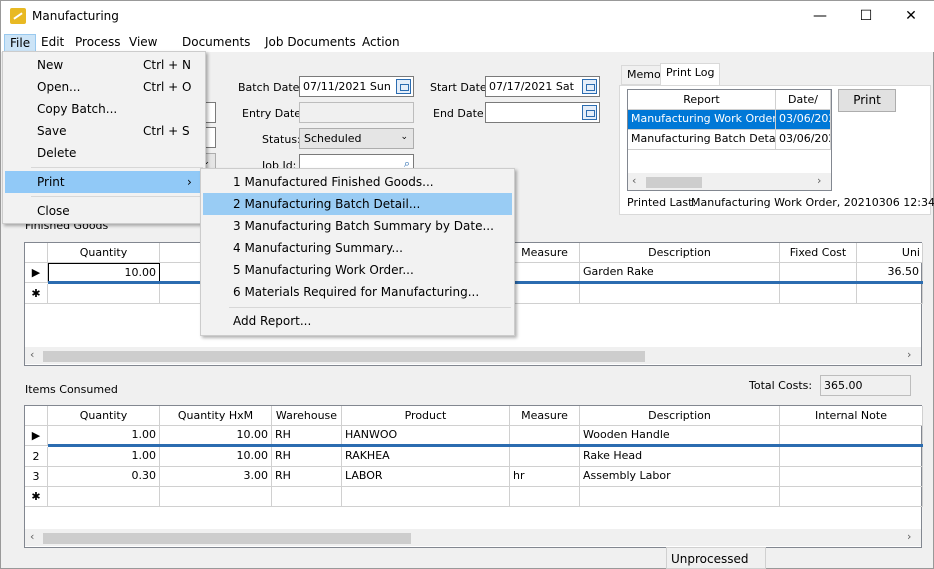  What do you see at coordinates (216, 497) in the screenshot?
I see `ic-quantity-hxm-cell` at bounding box center [216, 497].